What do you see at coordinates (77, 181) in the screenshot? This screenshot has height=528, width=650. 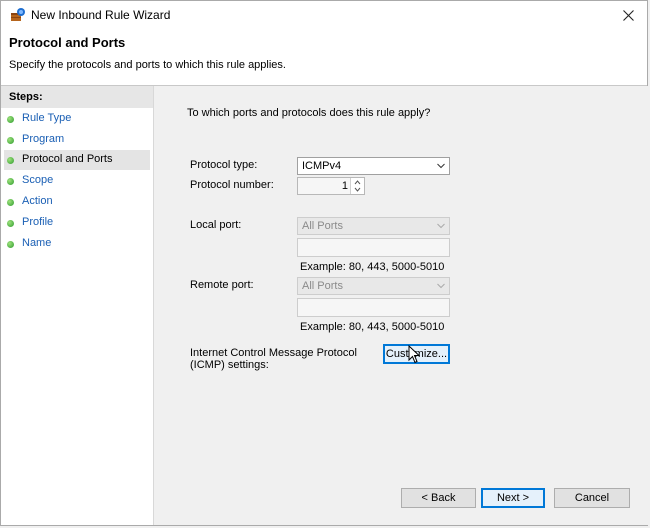 I see `step-scope: Scope` at bounding box center [77, 181].